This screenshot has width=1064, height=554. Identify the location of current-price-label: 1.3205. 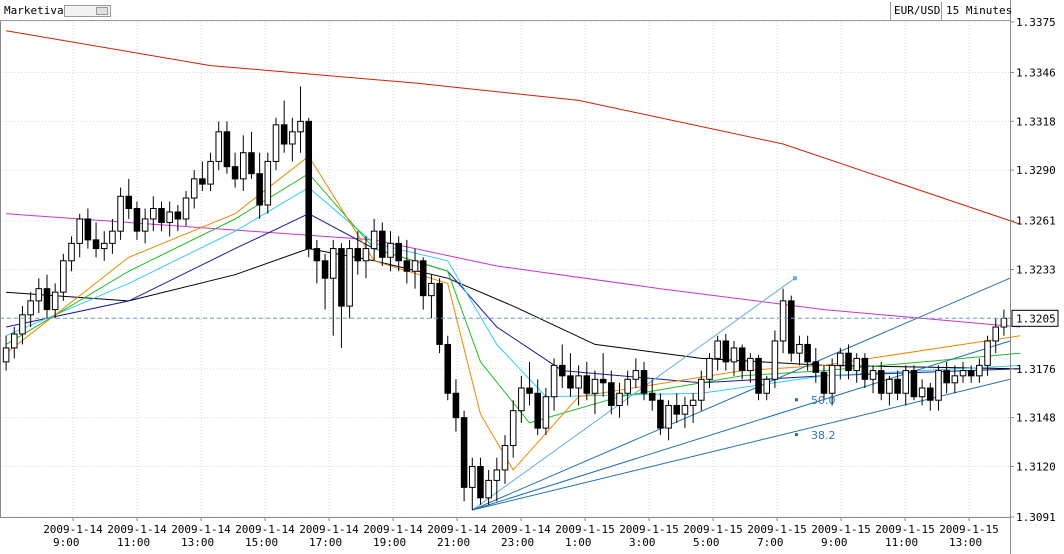
(1036, 318).